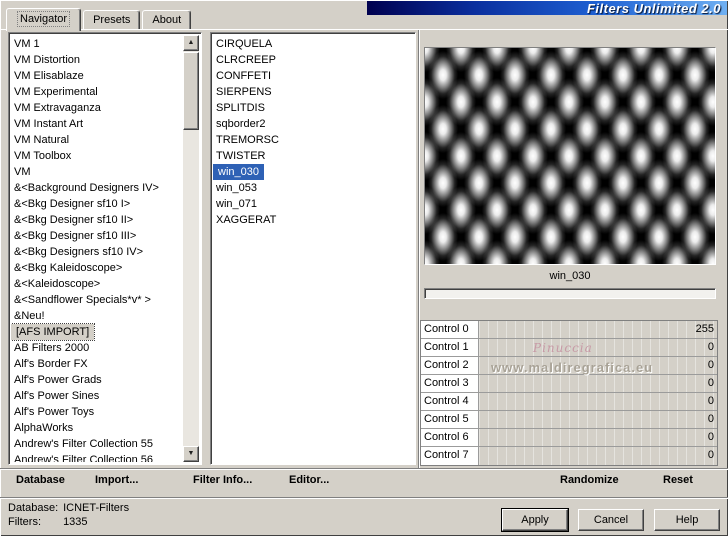 The width and height of the screenshot is (728, 536). What do you see at coordinates (313, 76) in the screenshot?
I see `filter-item: CONFFETI` at bounding box center [313, 76].